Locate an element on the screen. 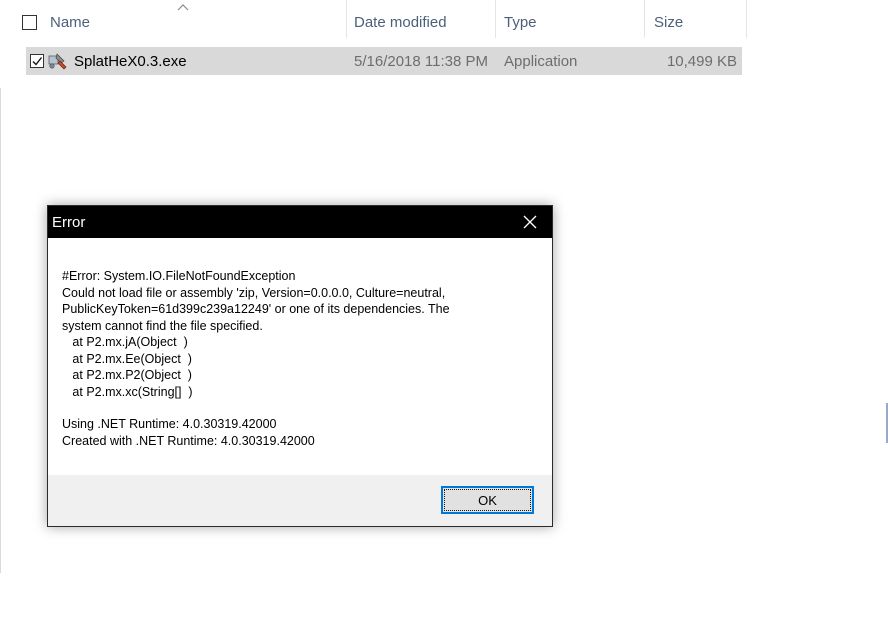 The width and height of the screenshot is (888, 621). file-name: SplatHeX0.3.exe is located at coordinates (130, 61).